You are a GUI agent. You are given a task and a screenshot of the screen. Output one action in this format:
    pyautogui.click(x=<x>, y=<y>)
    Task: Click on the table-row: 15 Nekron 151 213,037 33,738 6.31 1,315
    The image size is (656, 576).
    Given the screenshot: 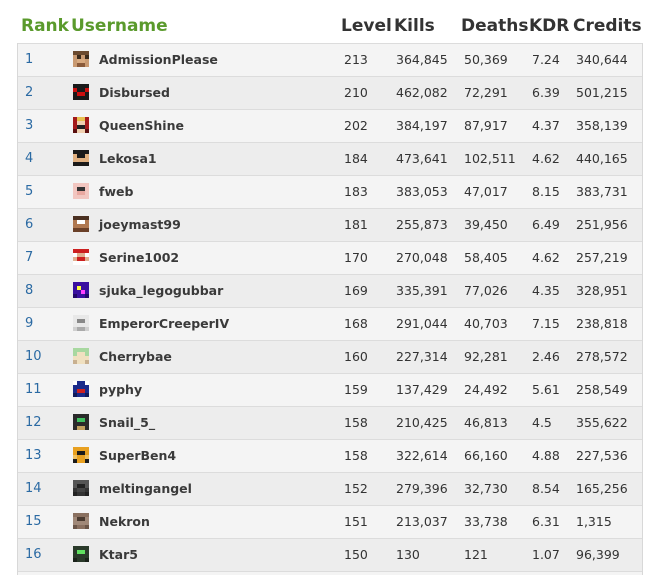 What is the action you would take?
    pyautogui.click(x=330, y=521)
    